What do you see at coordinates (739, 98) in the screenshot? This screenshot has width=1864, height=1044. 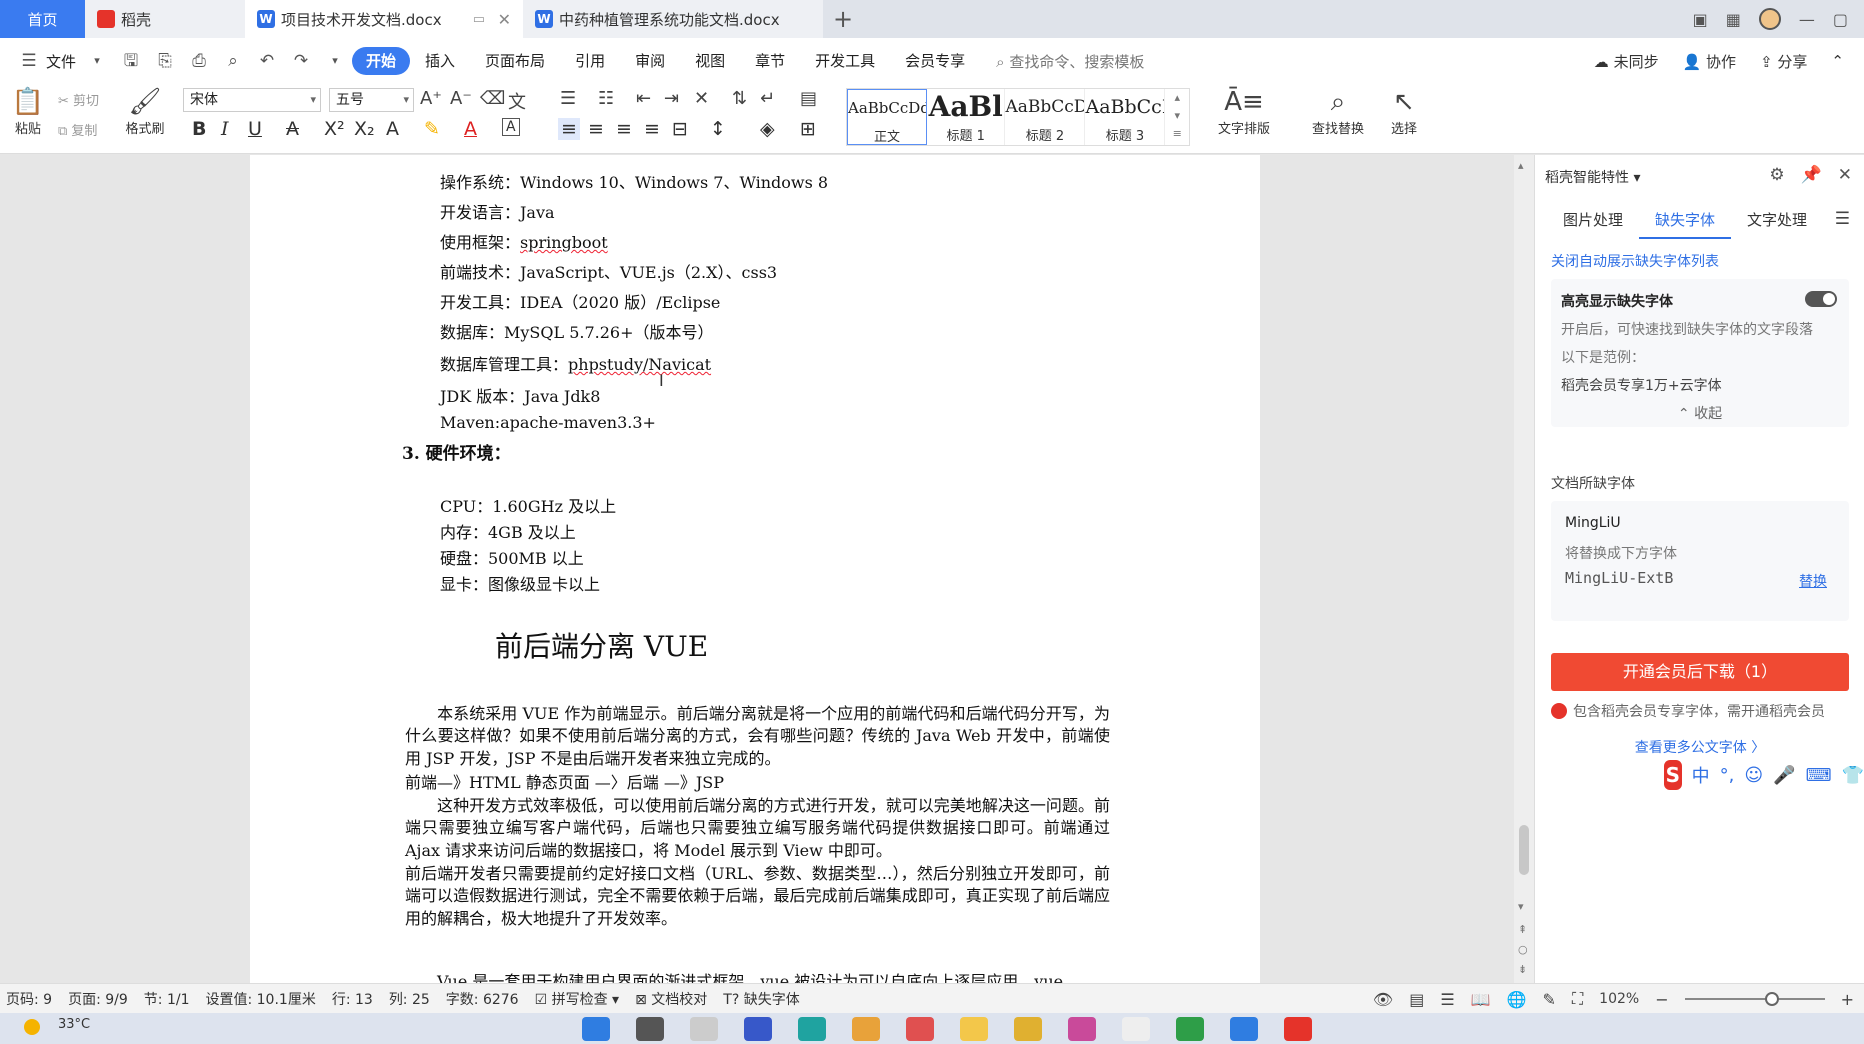 I see `sort-icon: ⇅` at bounding box center [739, 98].